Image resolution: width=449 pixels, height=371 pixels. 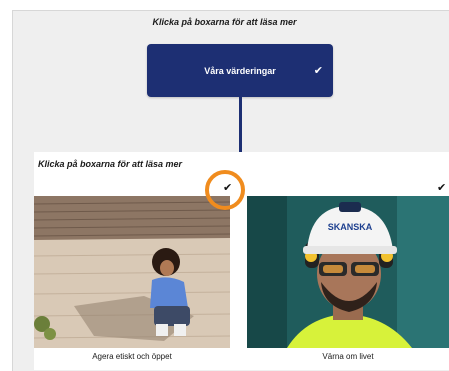 I want to click on top-instruction: Klicka på boxarna för att läsa mer, so click(x=224, y=22).